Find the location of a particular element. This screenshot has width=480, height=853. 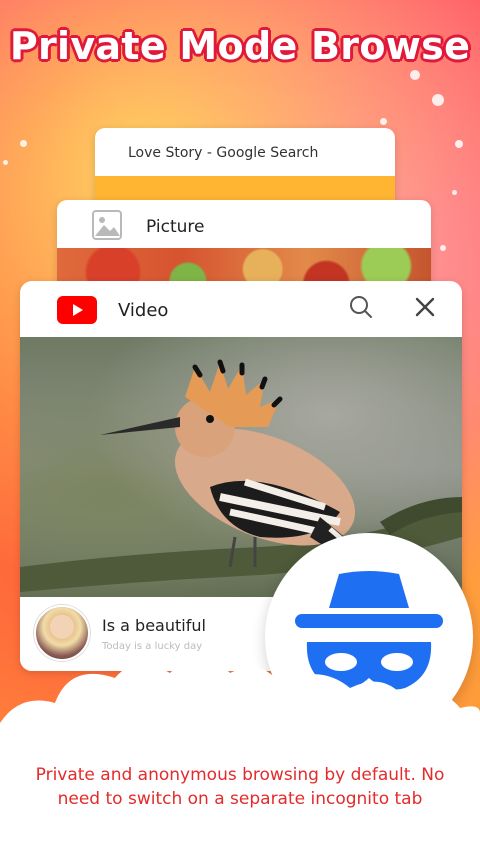

search-tab-title: Love Story - Google Search is located at coordinates (223, 153).